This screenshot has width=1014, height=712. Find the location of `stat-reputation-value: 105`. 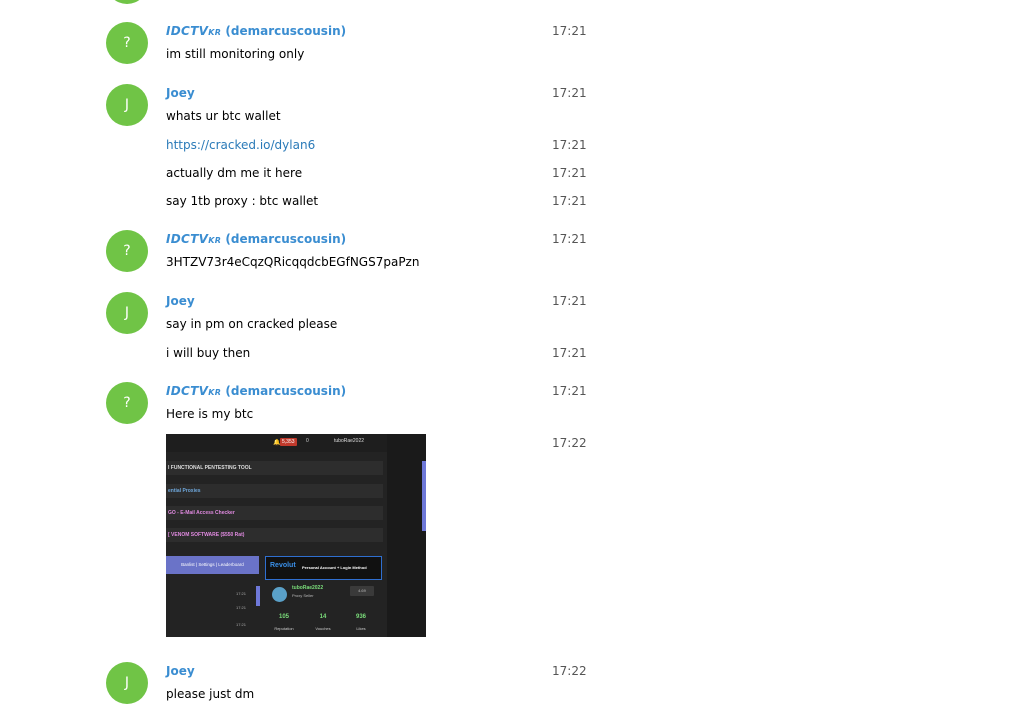

stat-reputation-value: 105 is located at coordinates (283, 617).